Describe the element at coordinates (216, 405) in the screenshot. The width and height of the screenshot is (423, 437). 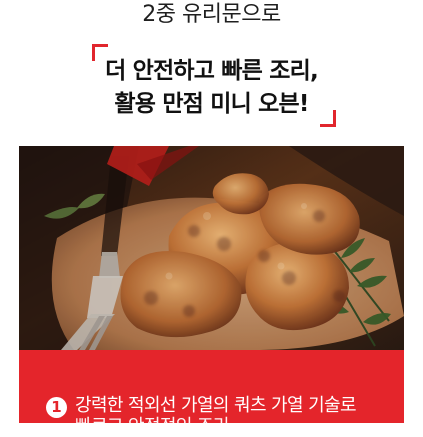
I see `feature-text-line-1: 강력한 적외선 가열의 쿼츠 가열 기술로` at that location.